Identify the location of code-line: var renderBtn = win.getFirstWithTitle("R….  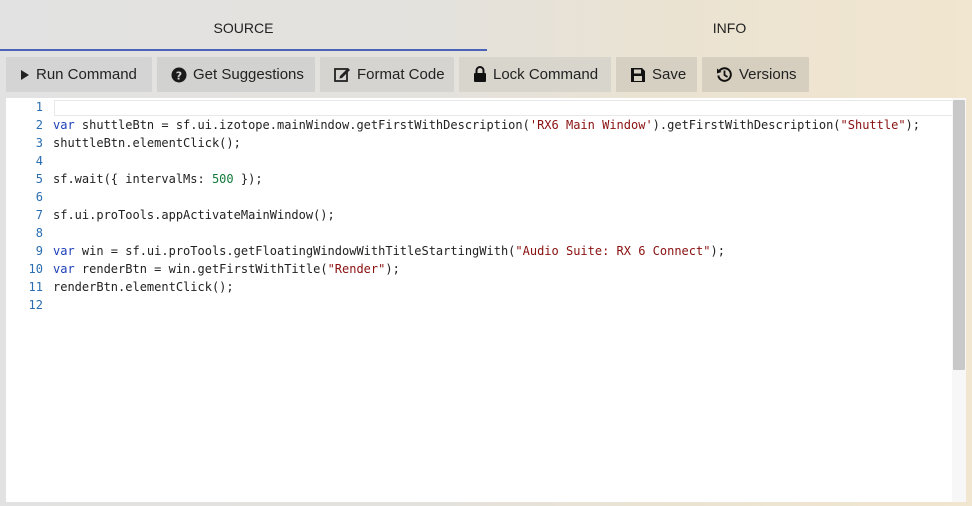
(226, 269).